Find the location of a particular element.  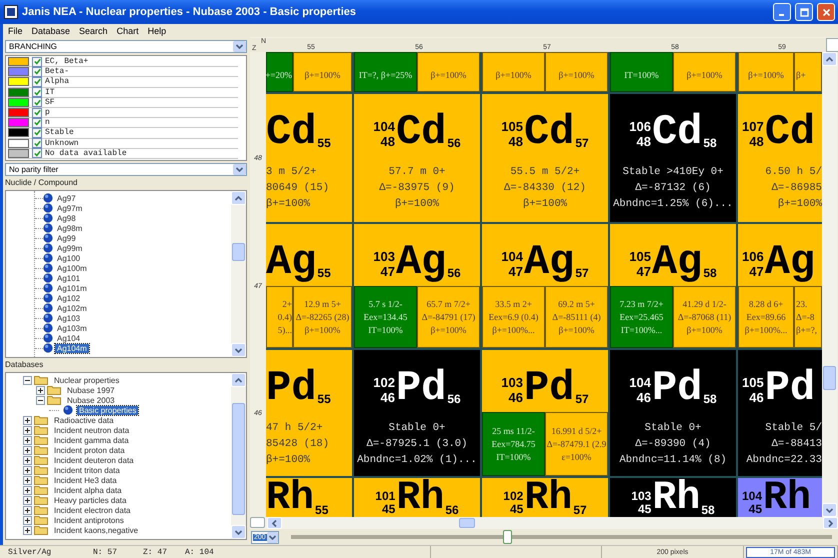

tree-item: Radioactive data is located at coordinates (84, 420).